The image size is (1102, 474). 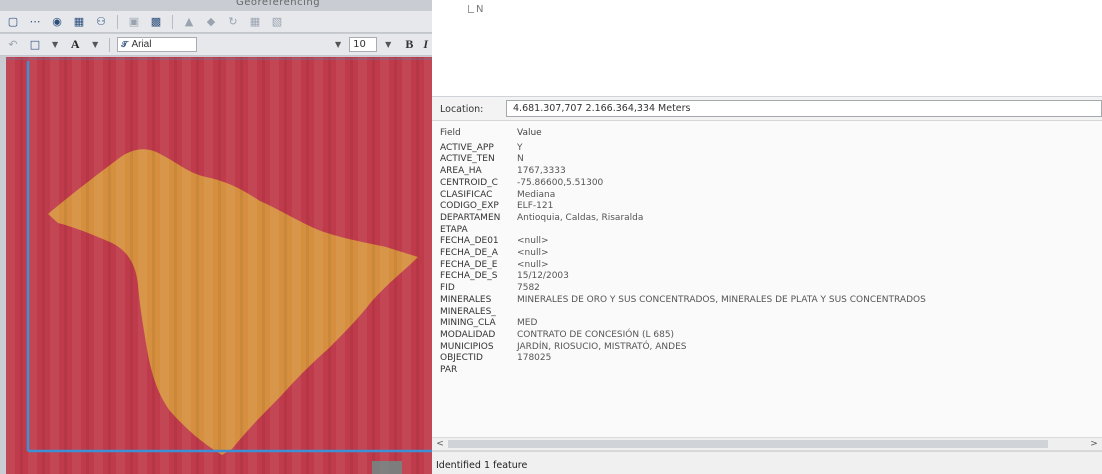 What do you see at coordinates (466, 299) in the screenshot?
I see `field-name: MINERALES` at bounding box center [466, 299].